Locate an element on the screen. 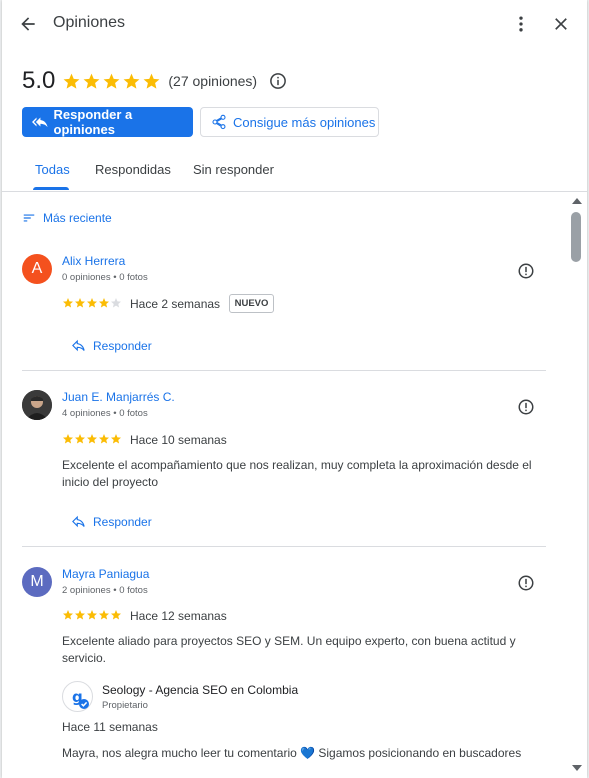 This screenshot has width=589, height=778. average-score: 5.0 is located at coordinates (39, 80).